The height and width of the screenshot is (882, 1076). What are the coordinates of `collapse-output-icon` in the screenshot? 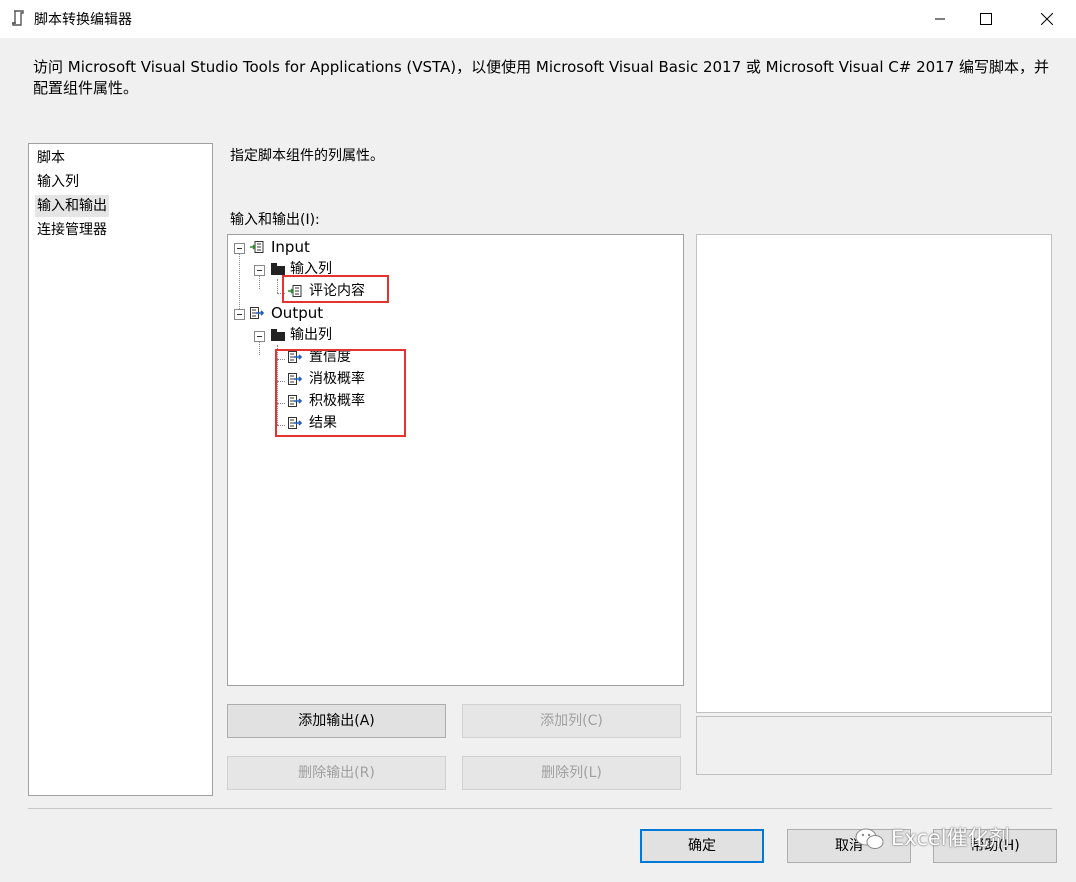 It's located at (239, 314).